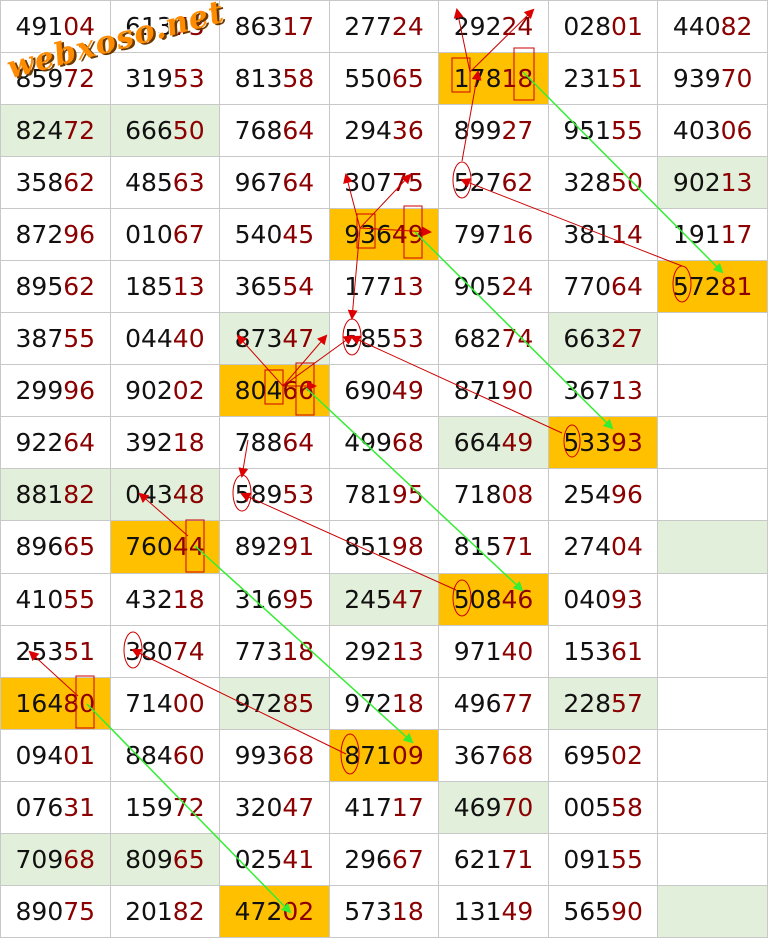  I want to click on result-cell: 15972, so click(165, 807).